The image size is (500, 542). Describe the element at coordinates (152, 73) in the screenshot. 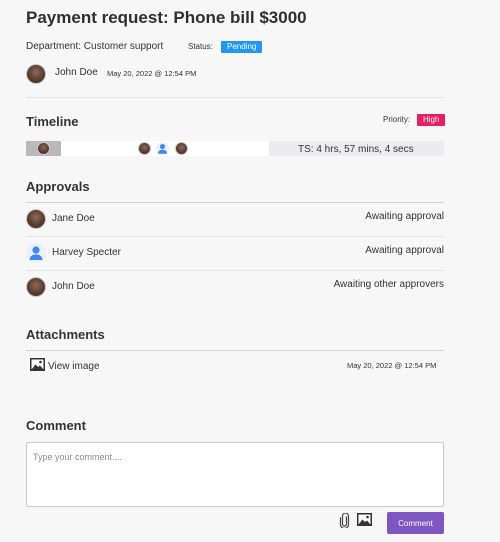

I see `request-date: May 20, 2022 @ 12:54 PM` at that location.